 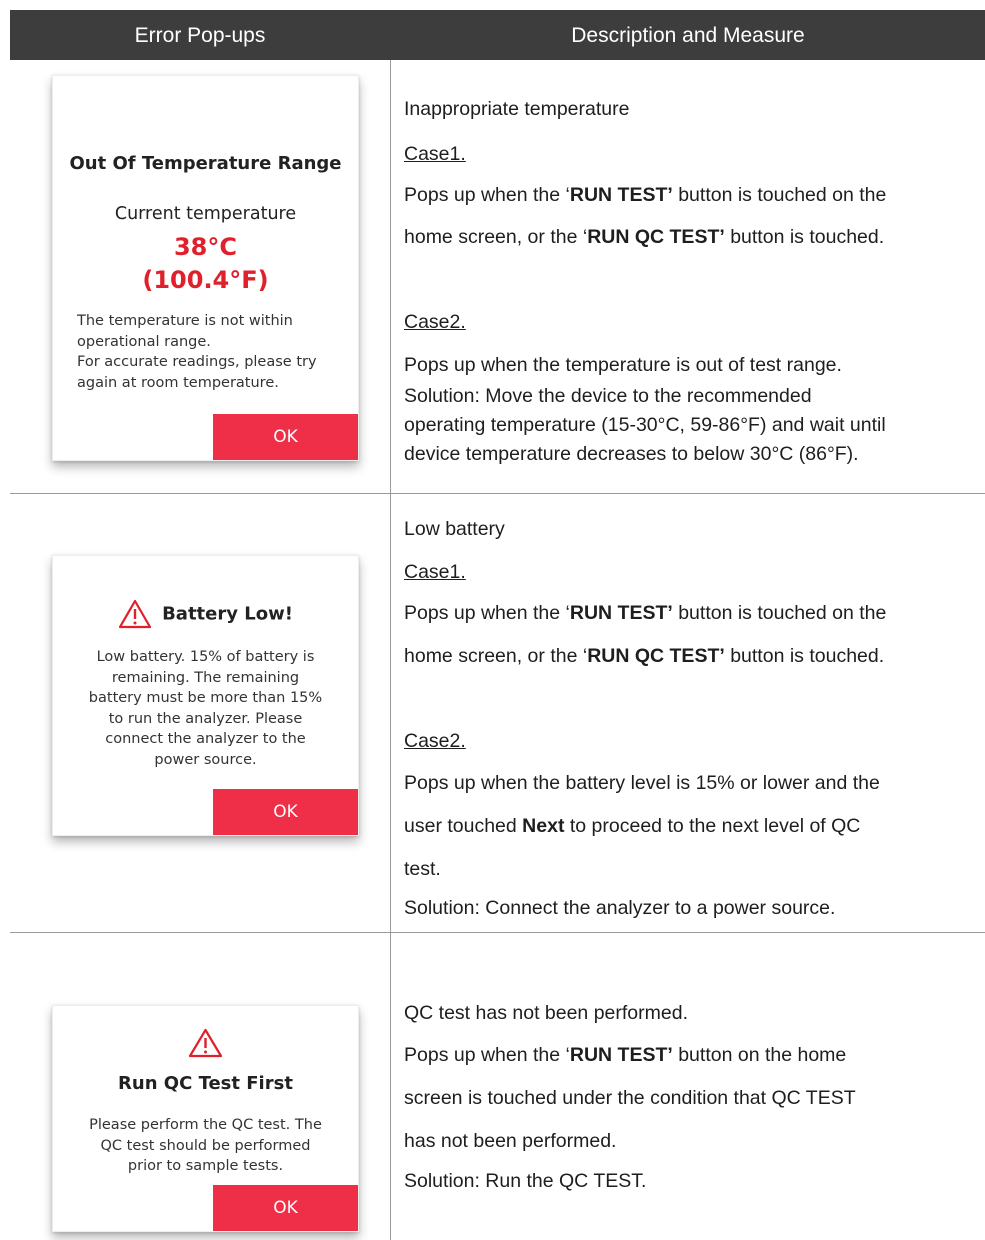 What do you see at coordinates (205, 214) in the screenshot?
I see `popup-subtitle: Current temperature` at bounding box center [205, 214].